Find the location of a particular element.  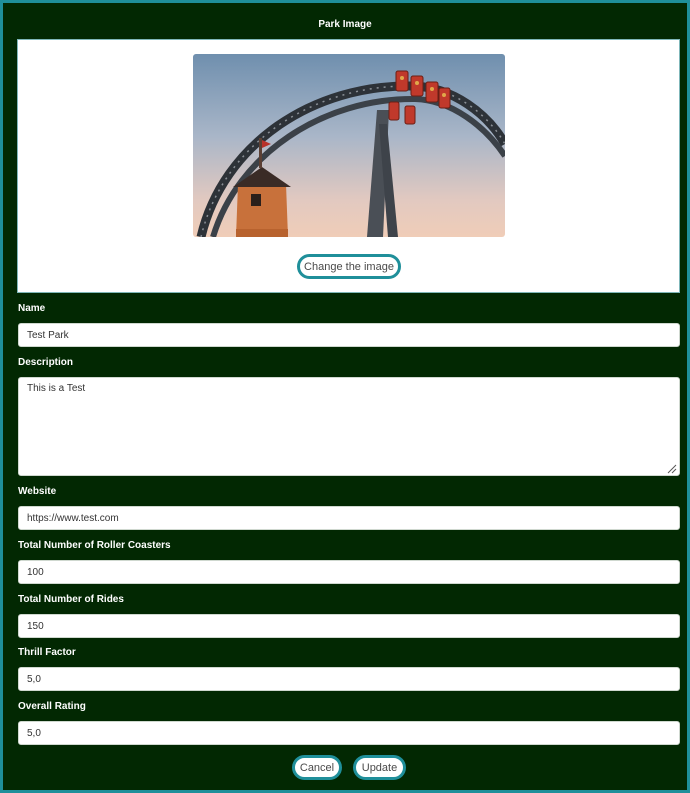

description-textarea: This is a Test is located at coordinates (349, 426).